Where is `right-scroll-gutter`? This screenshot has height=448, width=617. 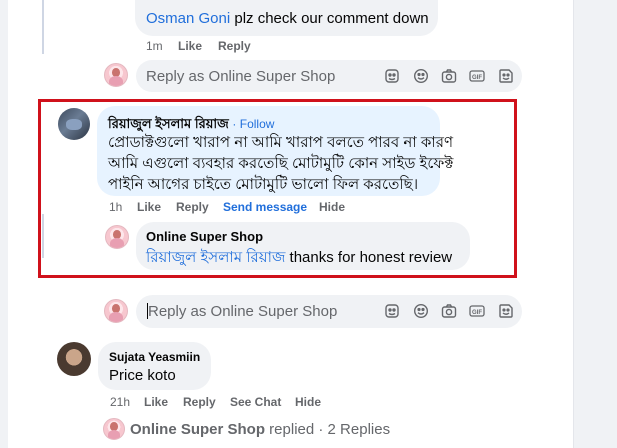
right-scroll-gutter is located at coordinates (595, 224).